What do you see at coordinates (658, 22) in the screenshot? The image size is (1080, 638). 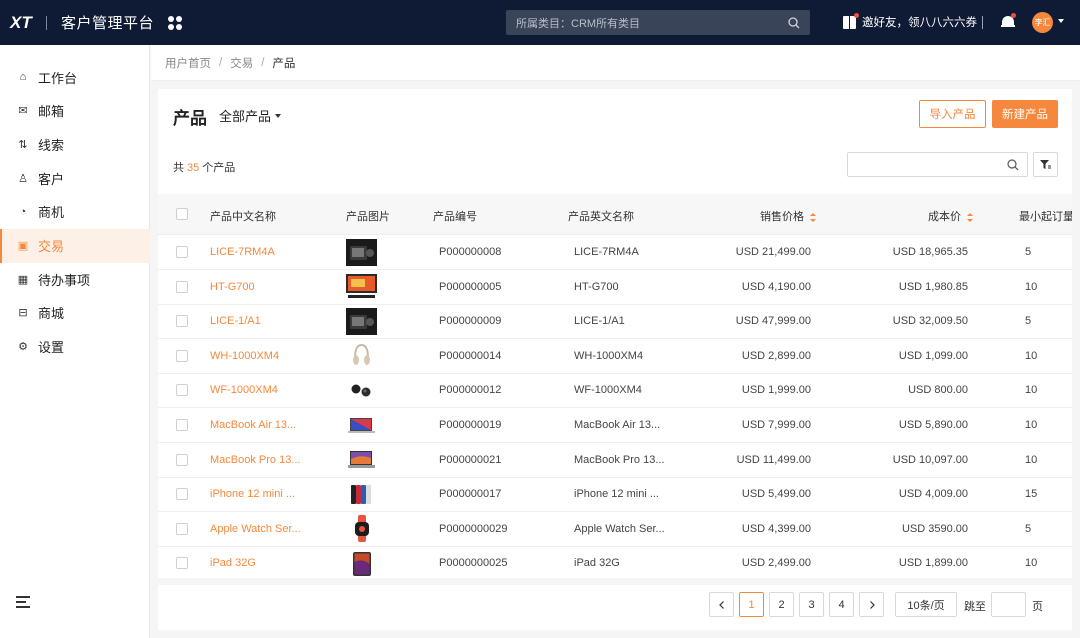 I see `category-search-input: 所属类目：CRM所有类目` at bounding box center [658, 22].